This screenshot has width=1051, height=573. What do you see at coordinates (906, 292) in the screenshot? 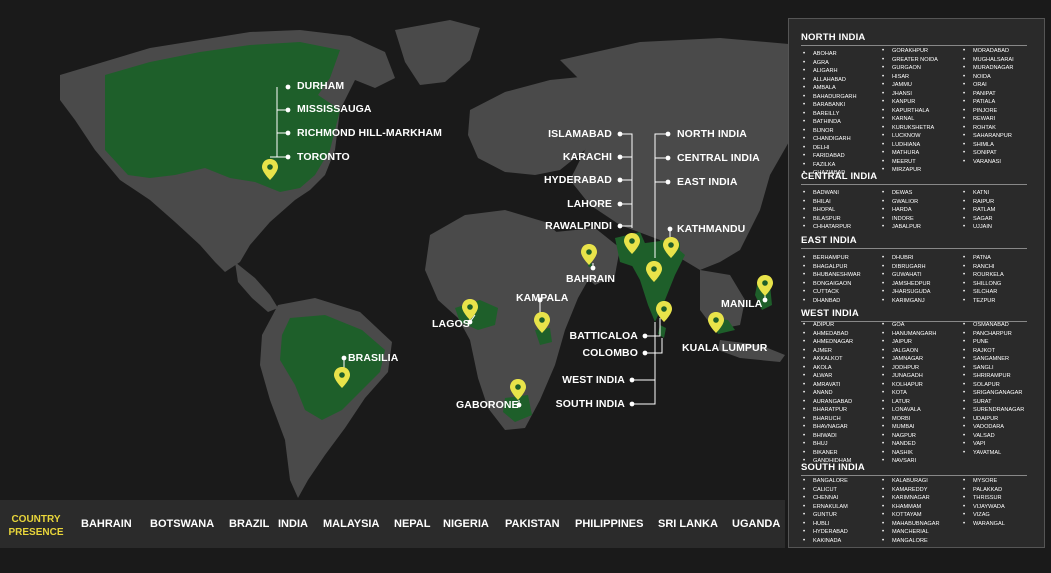
I see `city-item: JHARSUGUDA` at bounding box center [906, 292].